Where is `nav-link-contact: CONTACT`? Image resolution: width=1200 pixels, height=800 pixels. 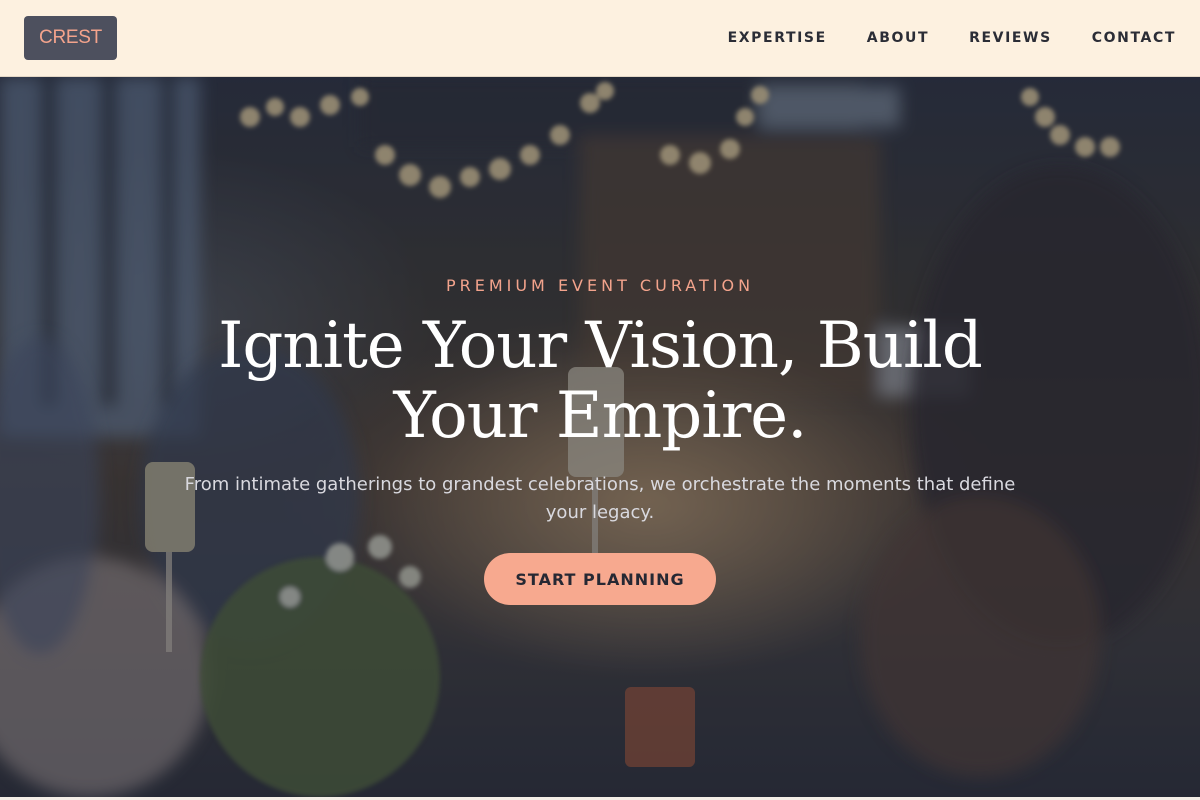
nav-link-contact: CONTACT is located at coordinates (1134, 38).